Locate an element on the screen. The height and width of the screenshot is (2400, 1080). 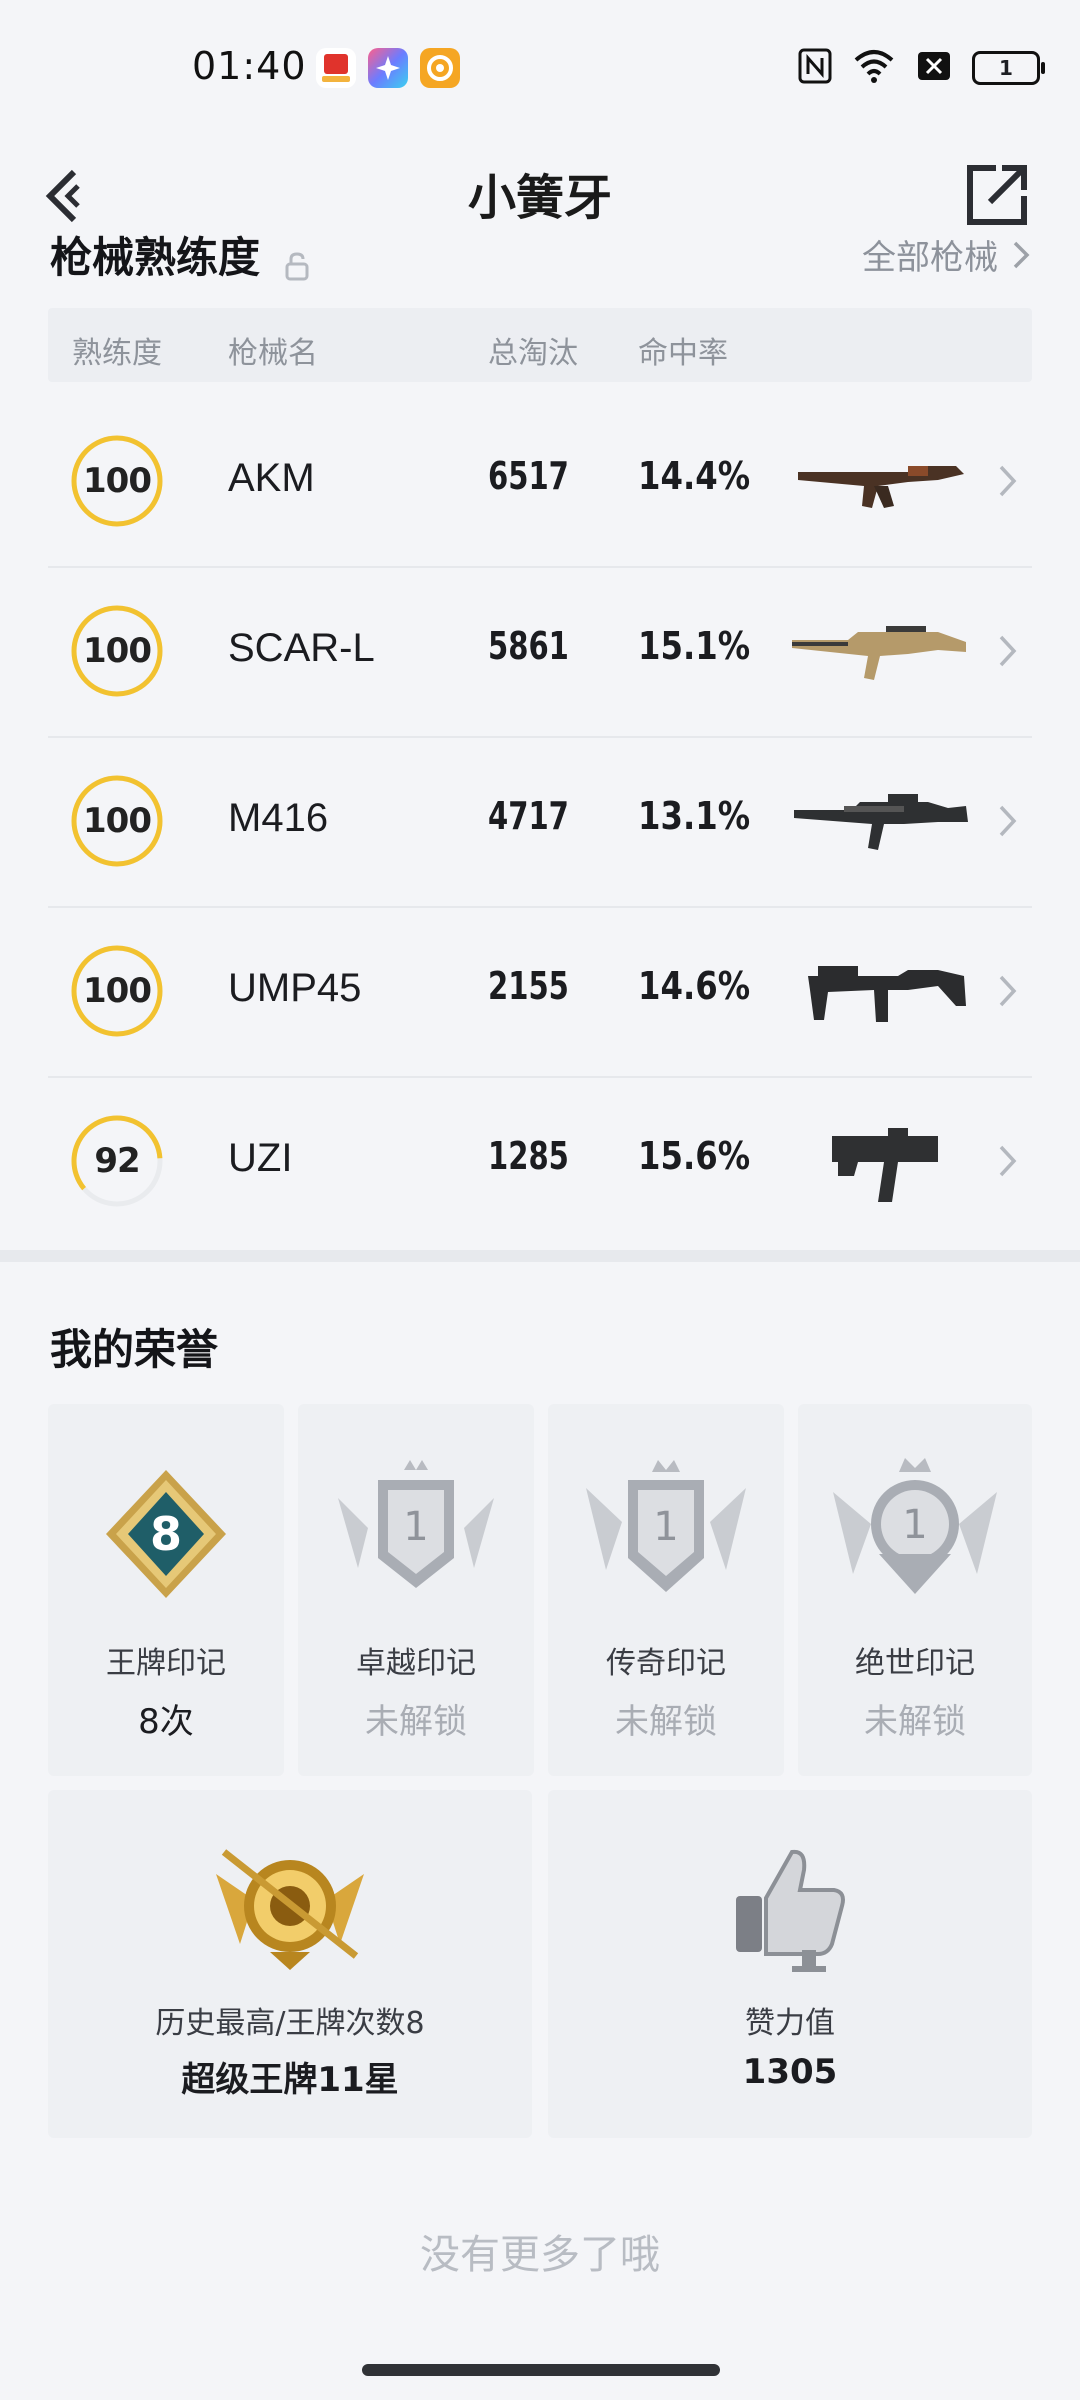
col-weapon-name: 枪械名 is located at coordinates (273, 353).